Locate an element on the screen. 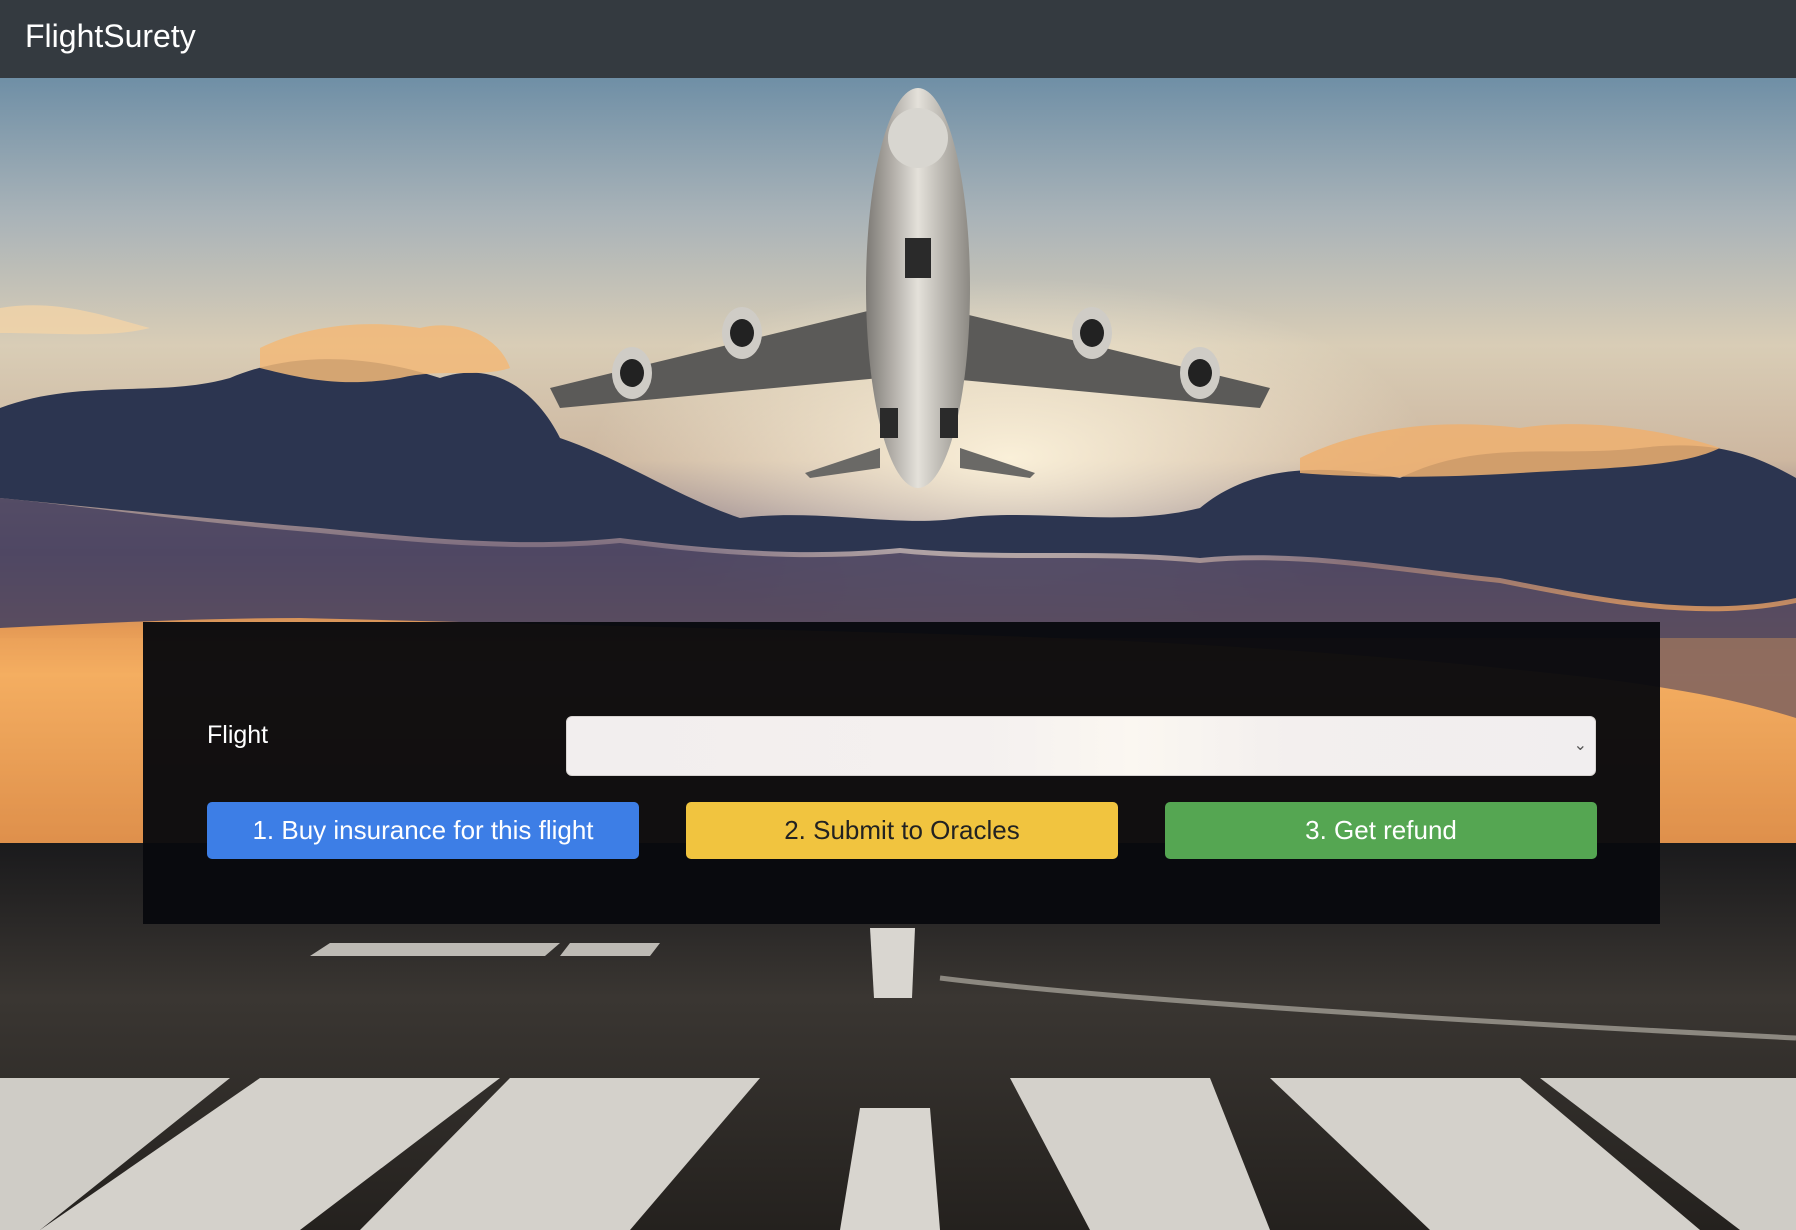  submit-to-oracles-button: 2. Submit to Oracles is located at coordinates (902, 830).